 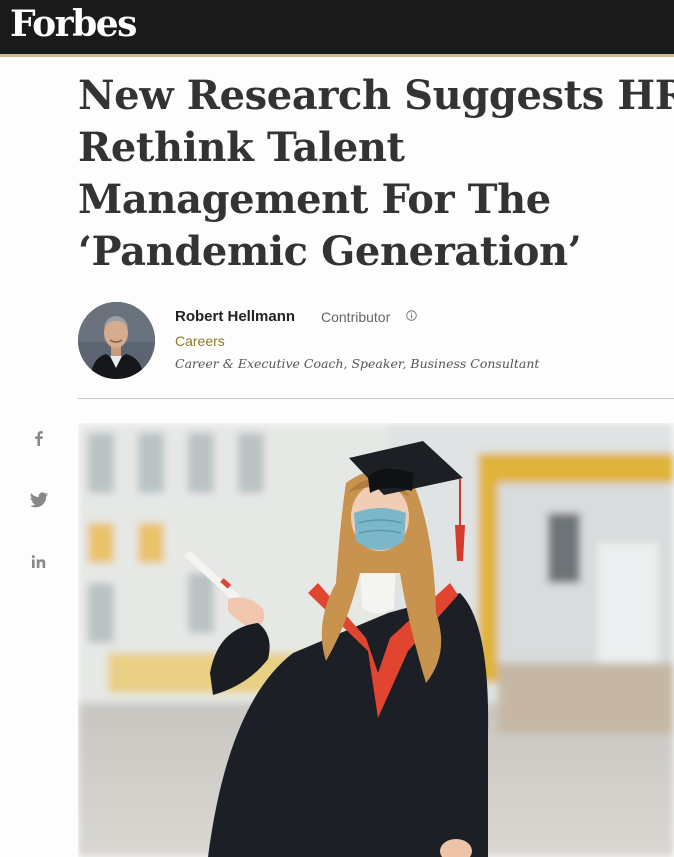 What do you see at coordinates (73, 24) in the screenshot?
I see `forbes-logo: Forbes` at bounding box center [73, 24].